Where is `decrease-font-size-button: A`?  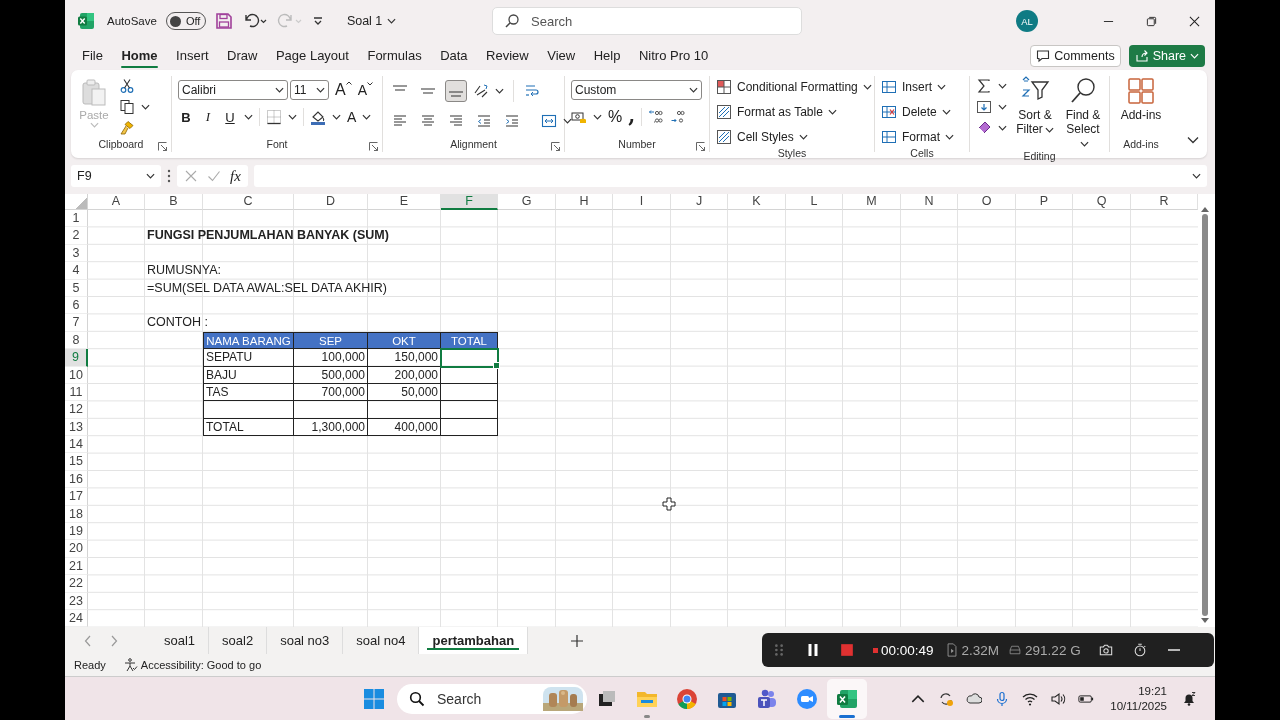
decrease-font-size-button: A is located at coordinates (365, 90).